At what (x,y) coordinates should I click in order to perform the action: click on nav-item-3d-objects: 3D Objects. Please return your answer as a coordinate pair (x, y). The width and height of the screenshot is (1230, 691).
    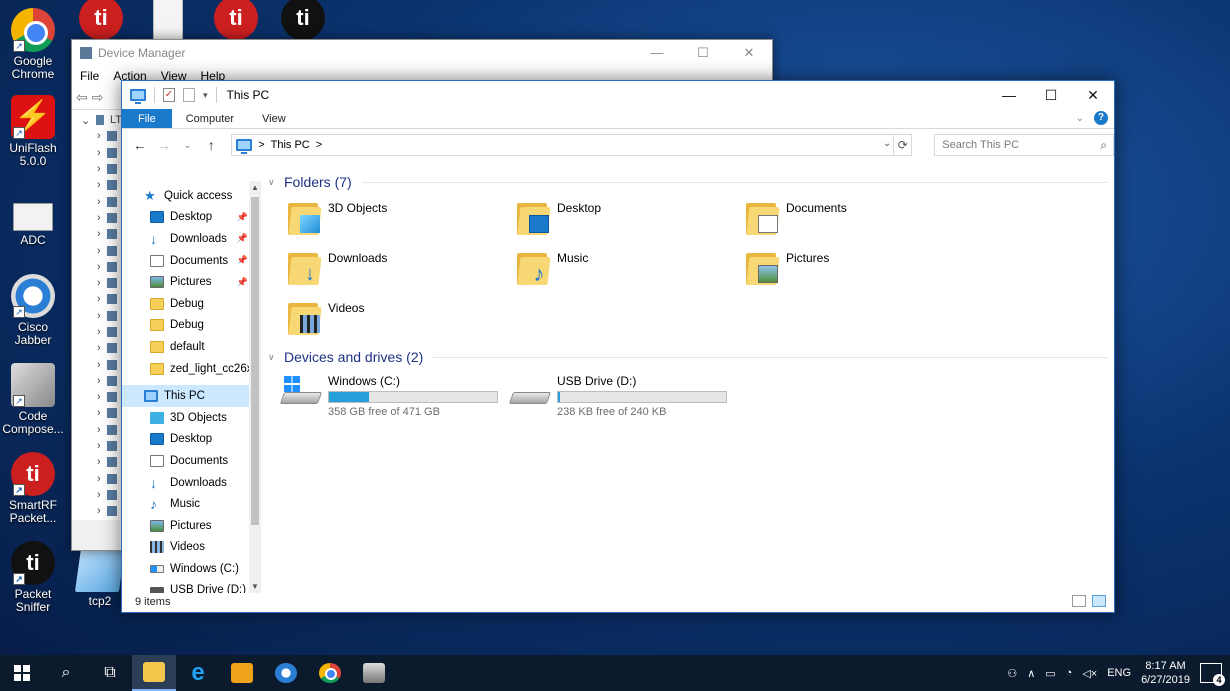
    Looking at the image, I should click on (191, 418).